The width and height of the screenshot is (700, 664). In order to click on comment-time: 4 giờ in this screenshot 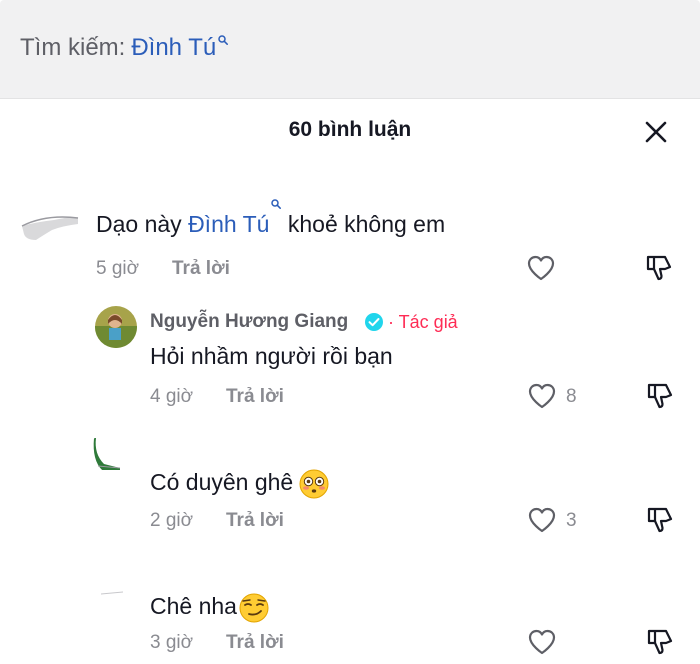, I will do `click(172, 396)`.